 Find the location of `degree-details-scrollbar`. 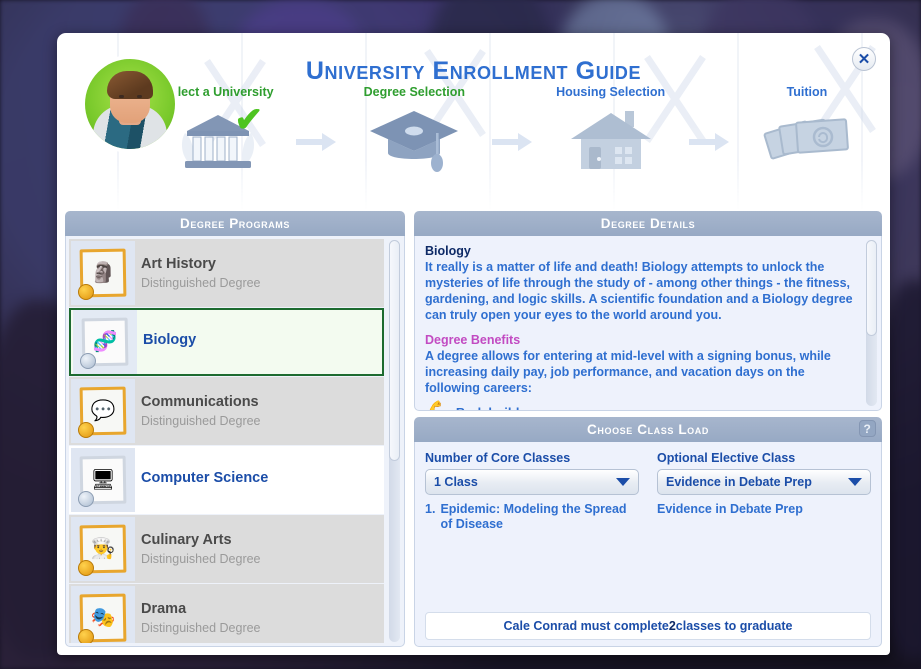

degree-details-scrollbar is located at coordinates (871, 323).